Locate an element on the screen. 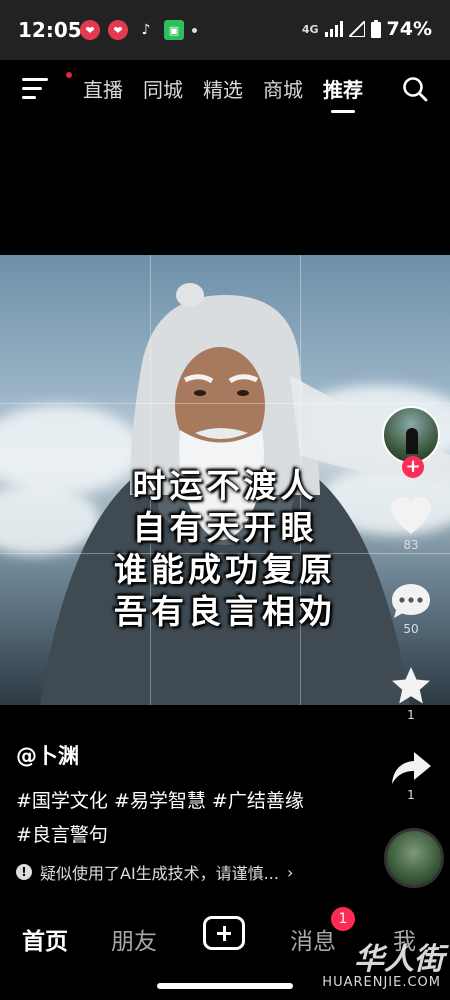 Image resolution: width=450 pixels, height=1000 pixels. watermark-logo: 华人街 is located at coordinates (399, 959).